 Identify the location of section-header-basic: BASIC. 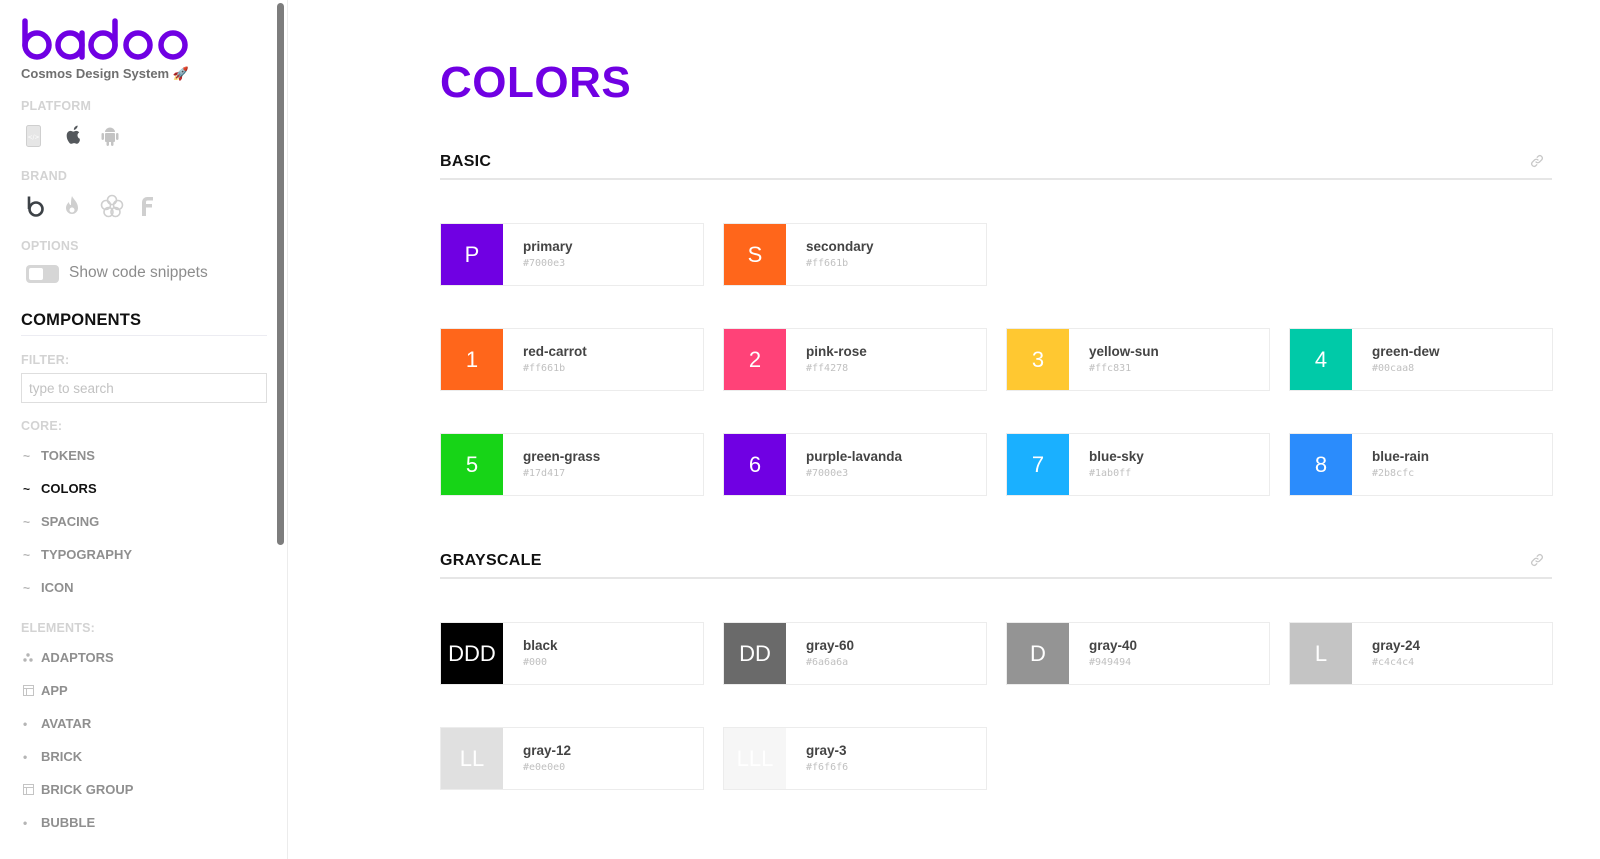
(996, 165).